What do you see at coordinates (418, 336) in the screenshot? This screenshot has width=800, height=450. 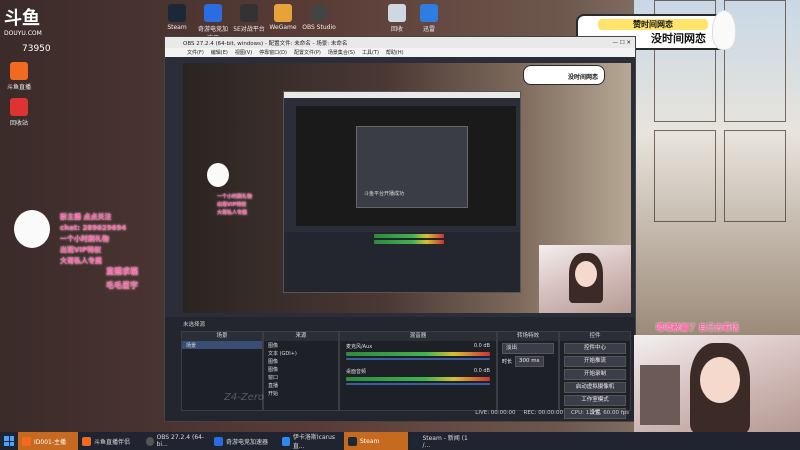 I see `mixer-header: 混音器` at bounding box center [418, 336].